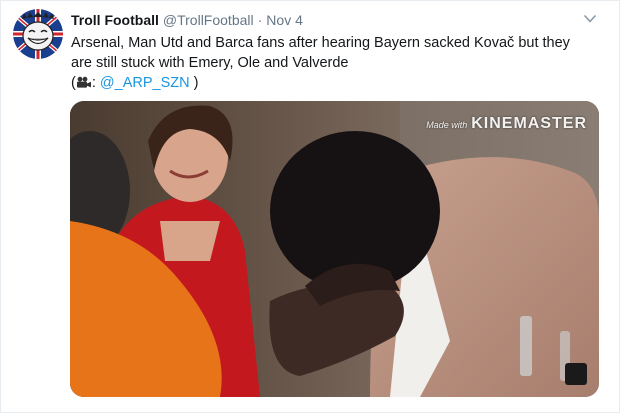 This screenshot has height=413, width=620. I want to click on credit-colon: :, so click(93, 83).